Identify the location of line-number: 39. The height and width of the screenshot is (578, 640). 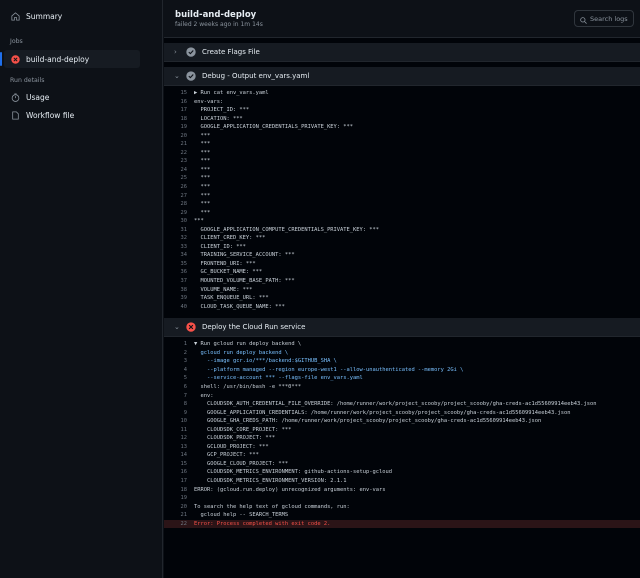
(179, 298).